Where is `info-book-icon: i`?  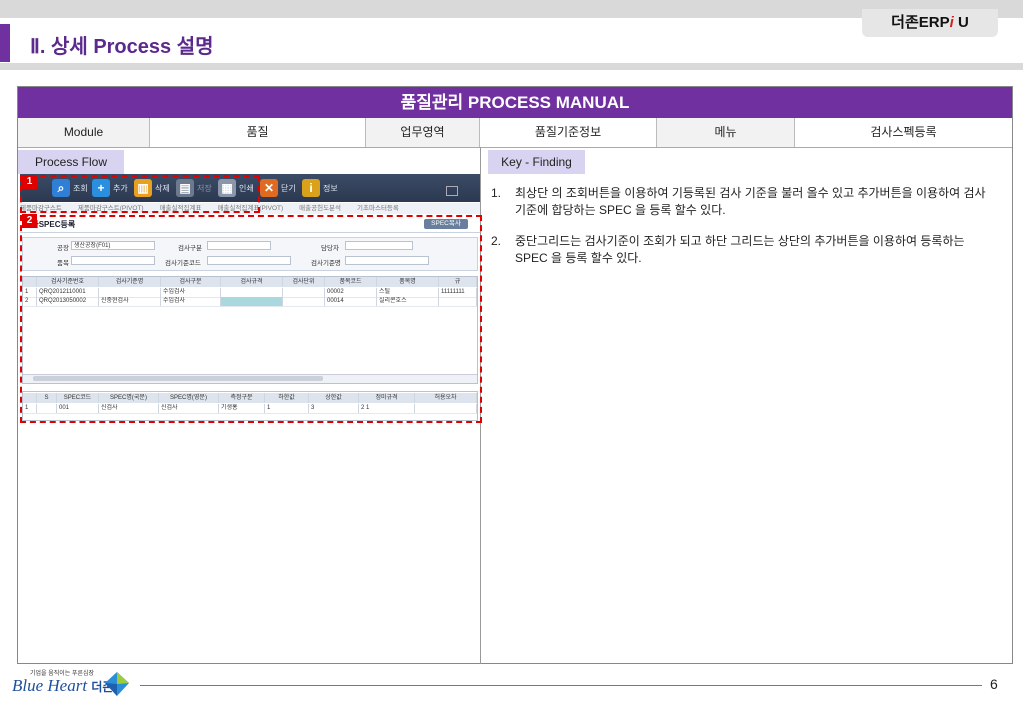 info-book-icon: i is located at coordinates (311, 188).